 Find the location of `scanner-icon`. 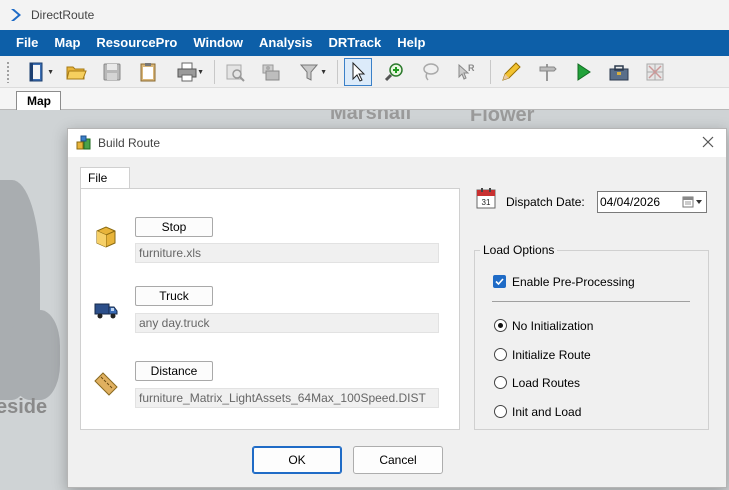

scanner-icon is located at coordinates (271, 72).